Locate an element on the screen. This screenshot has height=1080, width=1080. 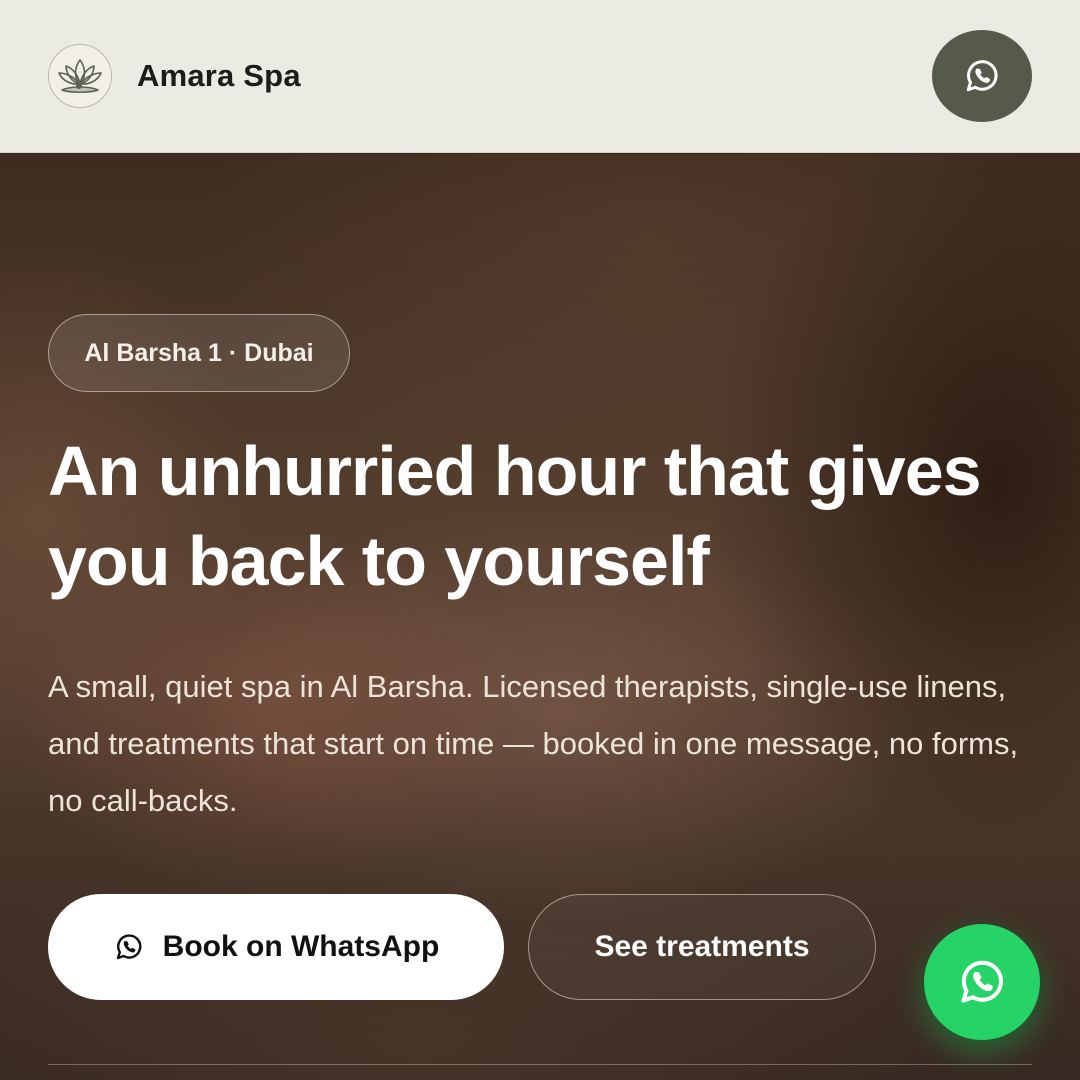
book-on-whatsapp-label: Book on WhatsApp is located at coordinates (301, 946).